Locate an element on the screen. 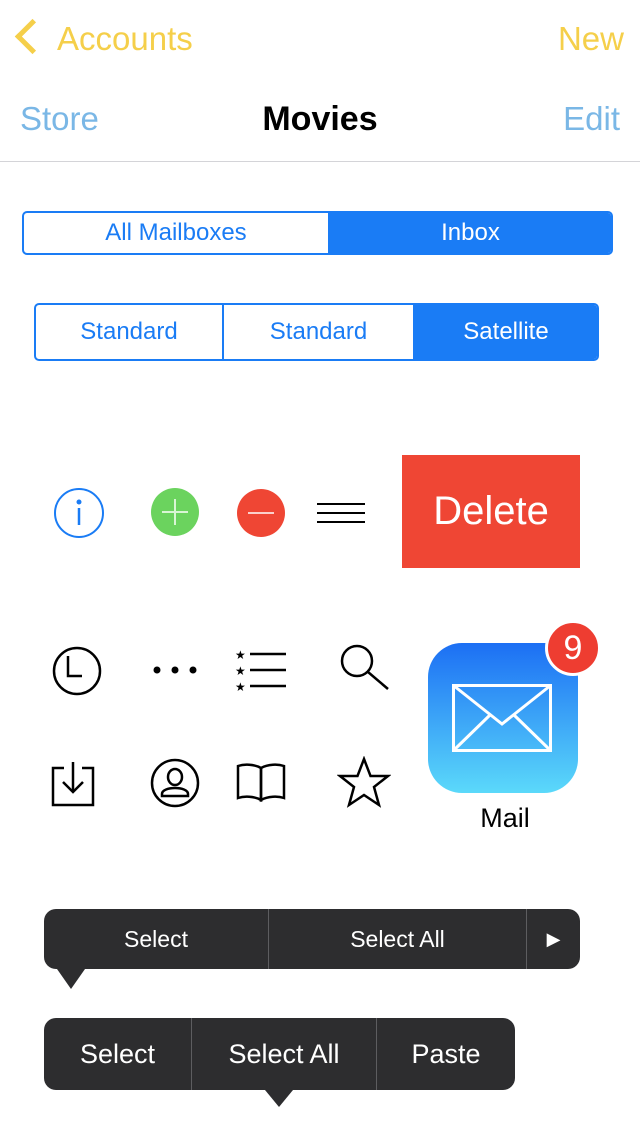  mailbox-segmented-control: All Mailboxes Inbox is located at coordinates (317, 233).